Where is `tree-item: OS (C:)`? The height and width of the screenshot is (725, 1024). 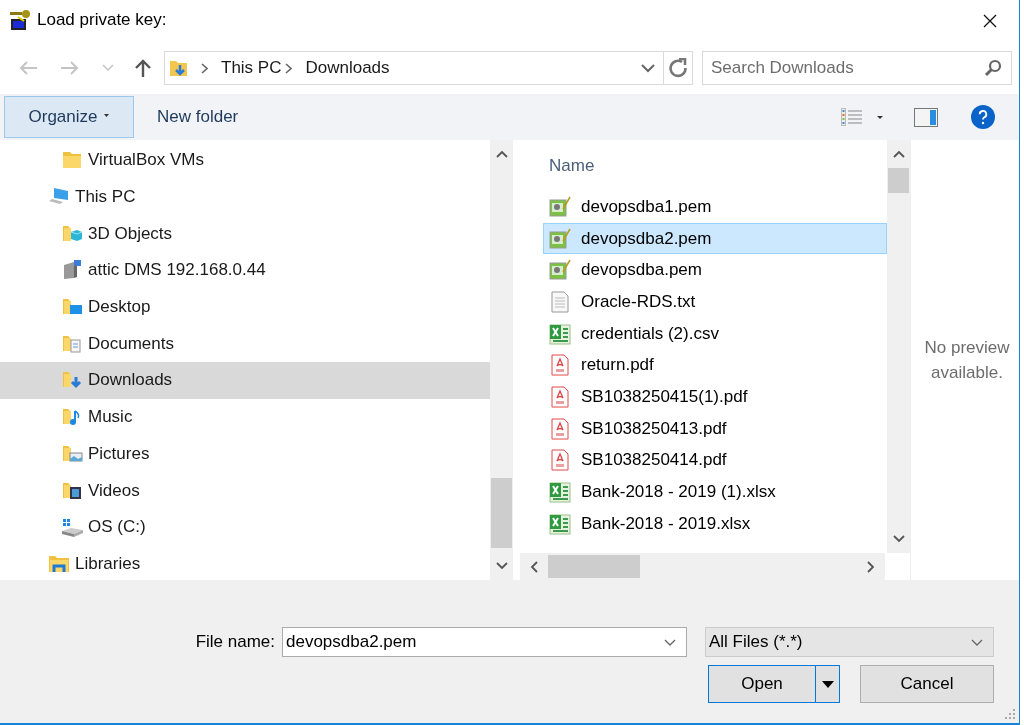 tree-item: OS (C:) is located at coordinates (245, 527).